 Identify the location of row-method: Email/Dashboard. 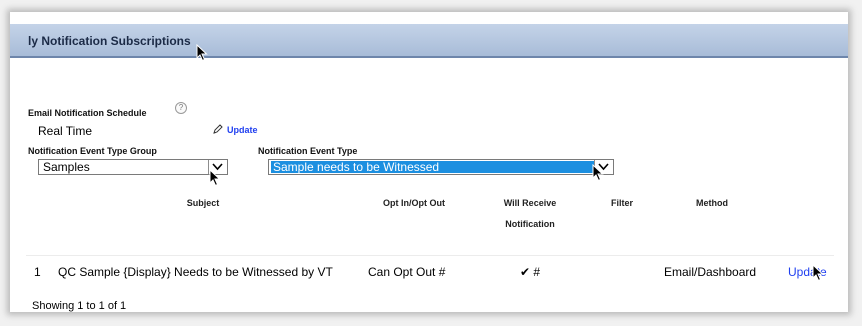
(710, 272).